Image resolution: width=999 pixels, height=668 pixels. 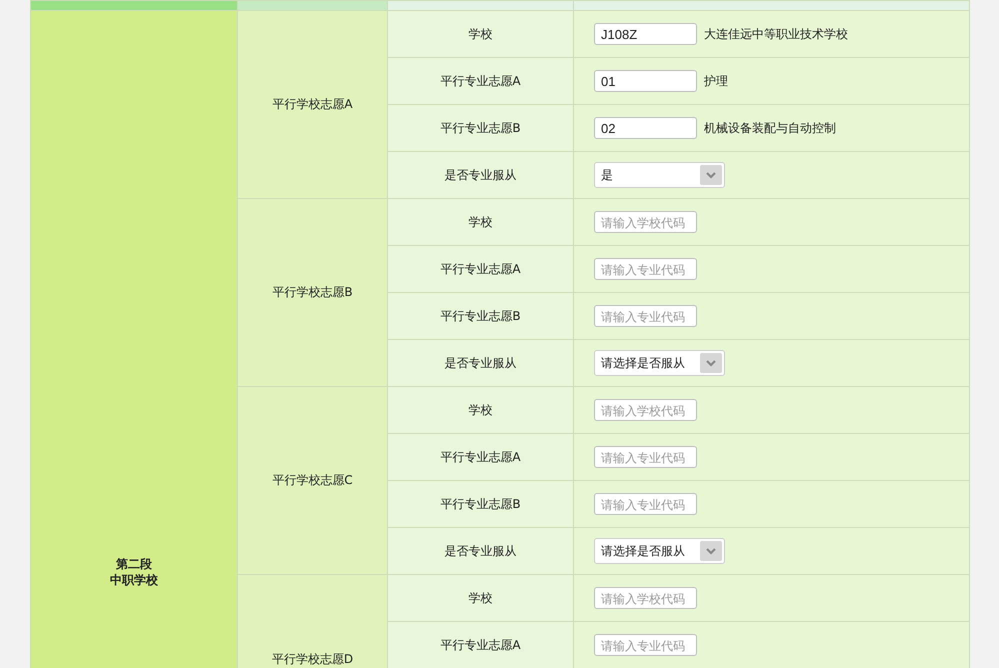 What do you see at coordinates (313, 659) in the screenshot?
I see `group-label: 平行学校志愿D` at bounding box center [313, 659].